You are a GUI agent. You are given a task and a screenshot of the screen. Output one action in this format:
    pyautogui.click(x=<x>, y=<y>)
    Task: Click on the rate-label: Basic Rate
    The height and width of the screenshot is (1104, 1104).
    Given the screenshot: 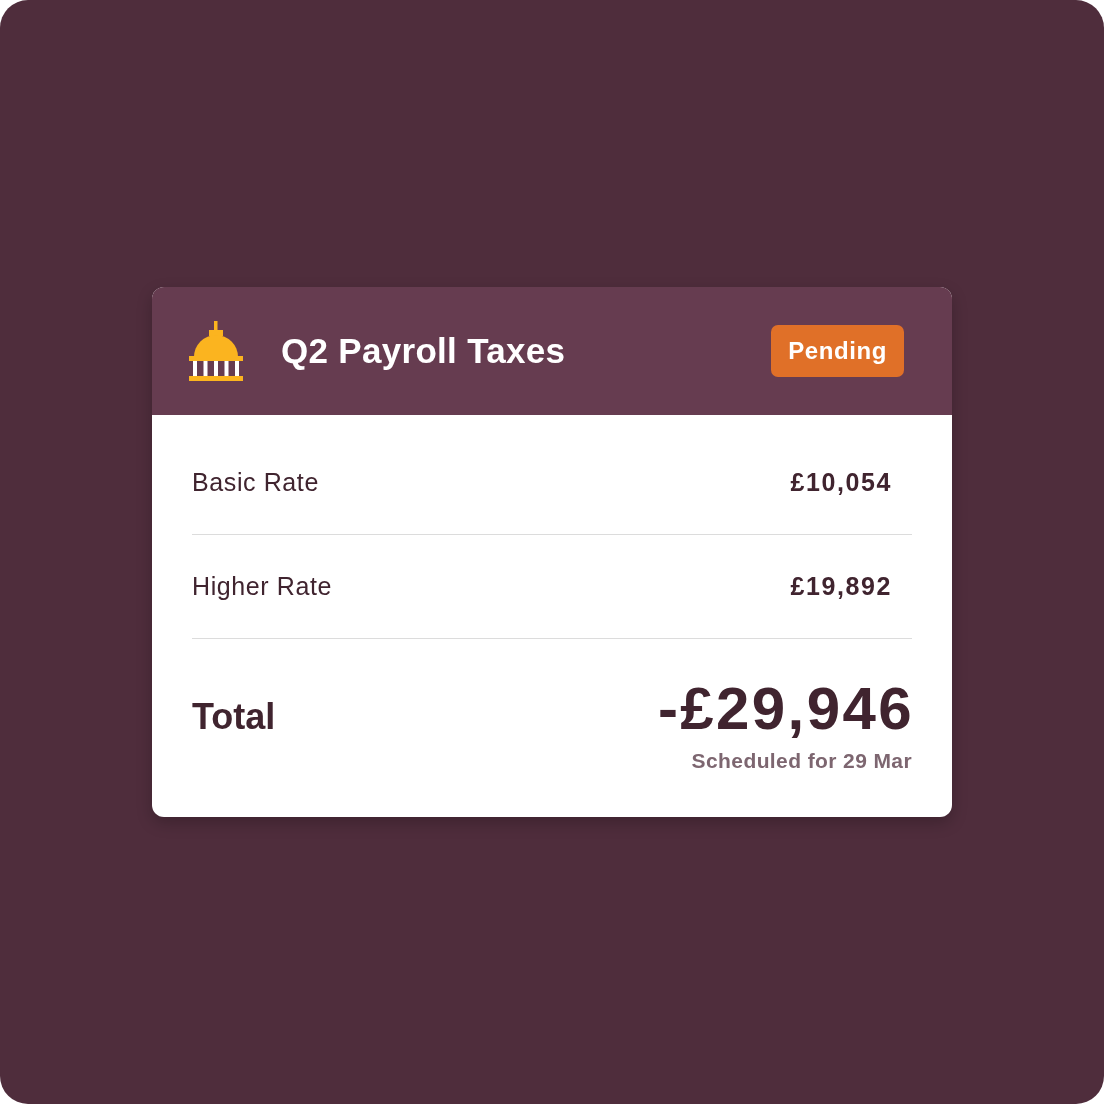 What is the action you would take?
    pyautogui.click(x=255, y=482)
    